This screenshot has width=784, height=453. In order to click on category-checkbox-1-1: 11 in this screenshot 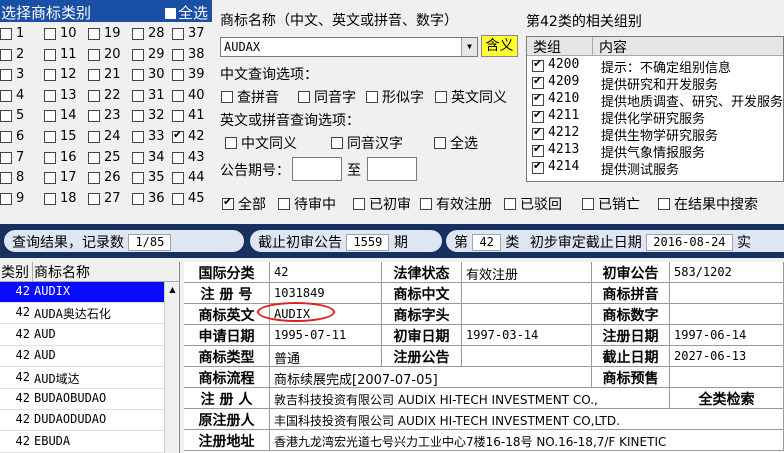, I will do `click(66, 55)`.